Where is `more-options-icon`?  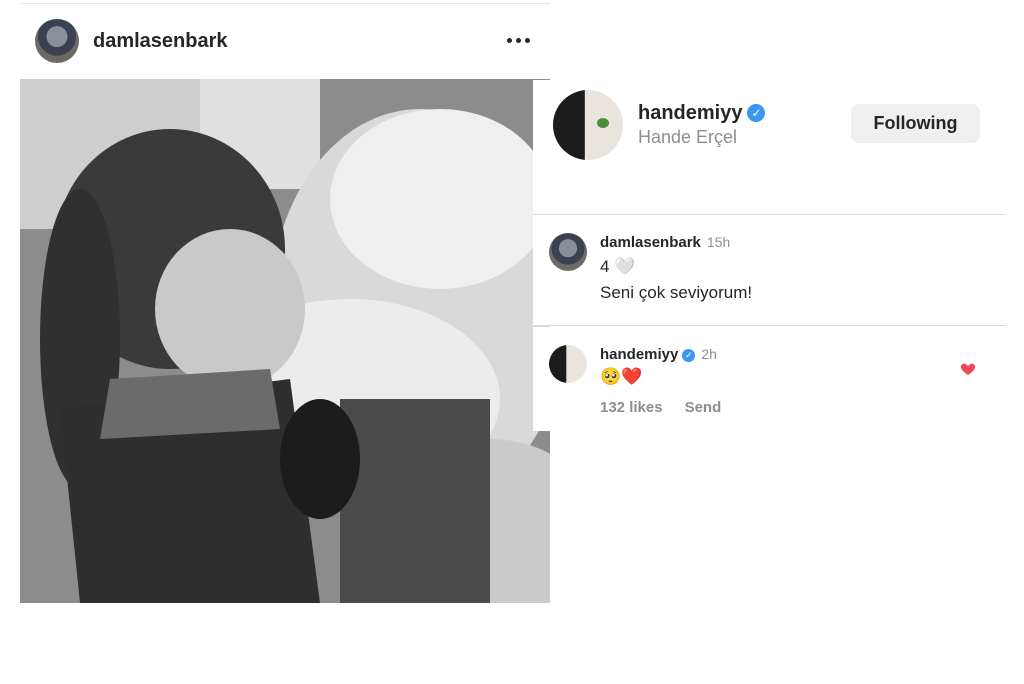 more-options-icon is located at coordinates (518, 40).